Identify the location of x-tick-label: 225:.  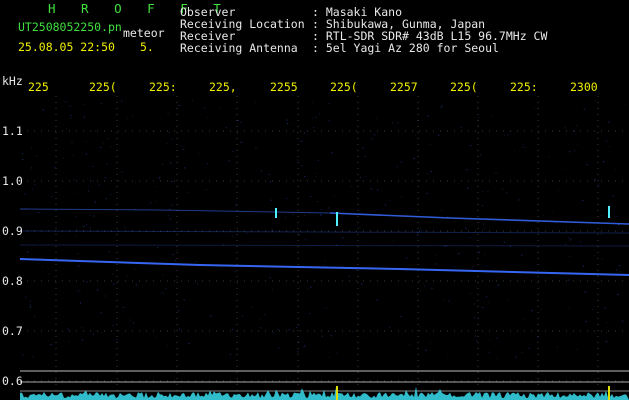
(524, 87).